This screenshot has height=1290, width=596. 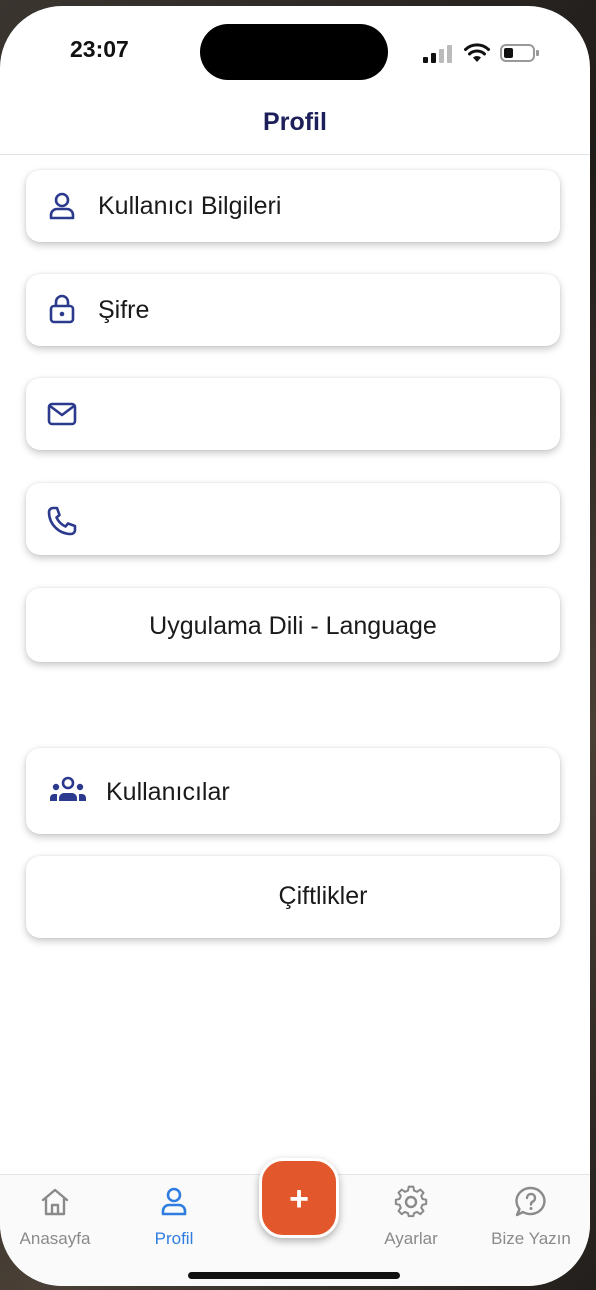 I want to click on dynamic-island, so click(x=294, y=52).